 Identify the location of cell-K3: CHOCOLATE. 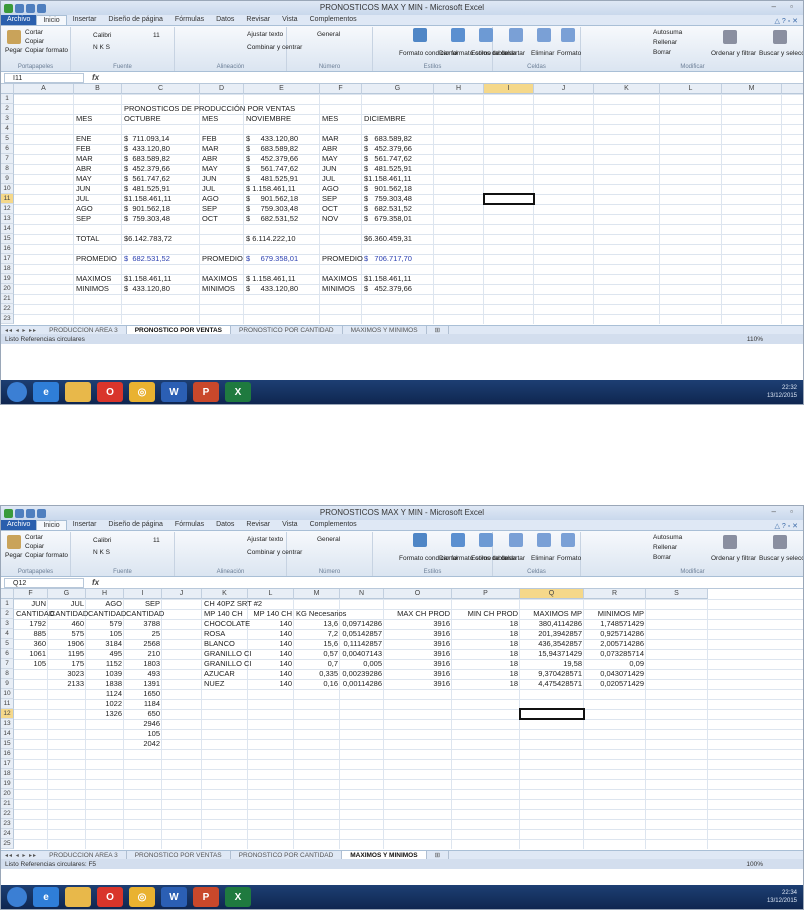
(227, 624).